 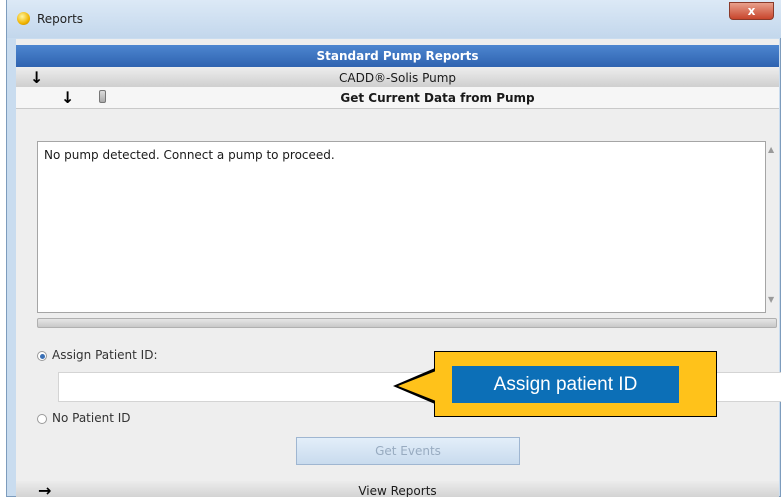 What do you see at coordinates (105, 355) in the screenshot?
I see `assign-patient-id-label: Assign Patient ID:` at bounding box center [105, 355].